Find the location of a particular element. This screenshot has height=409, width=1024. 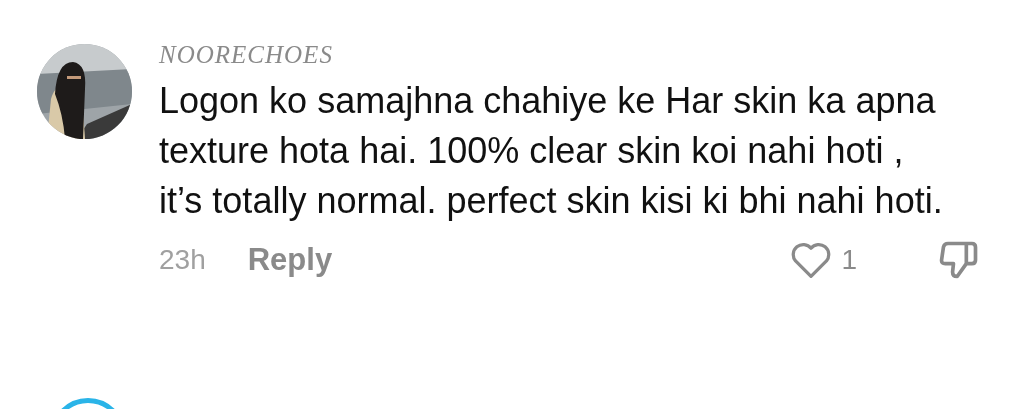

reply-button: Reply is located at coordinates (290, 260).